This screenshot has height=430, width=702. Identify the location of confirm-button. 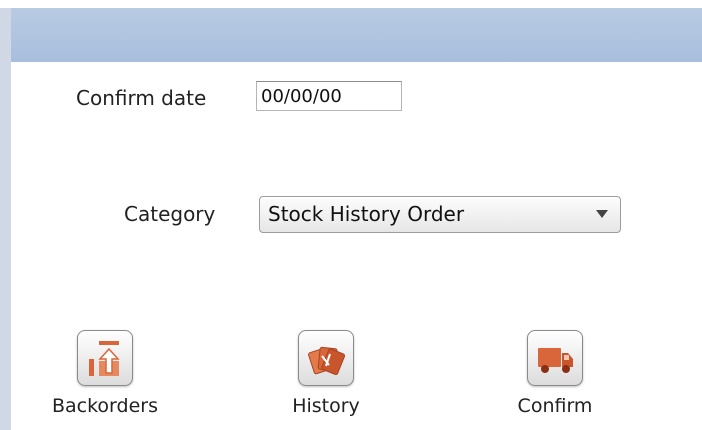
(555, 358).